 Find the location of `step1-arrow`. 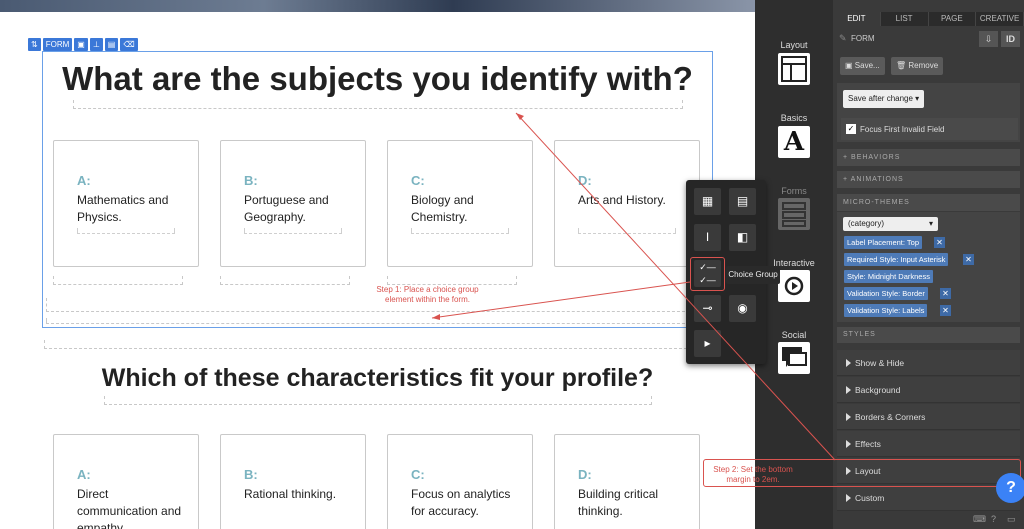

step1-arrow is located at coordinates (561, 300).